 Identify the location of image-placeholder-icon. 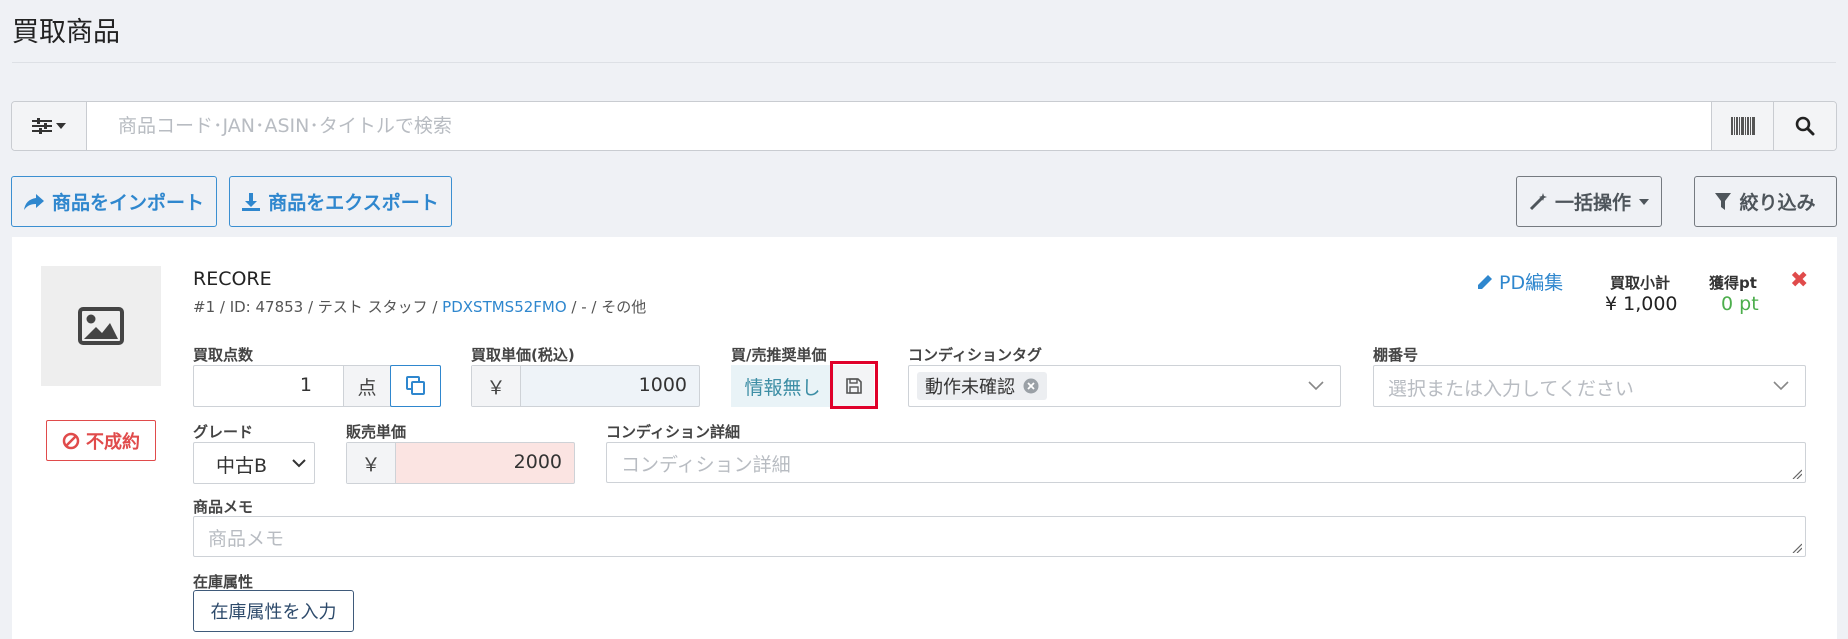
(101, 326).